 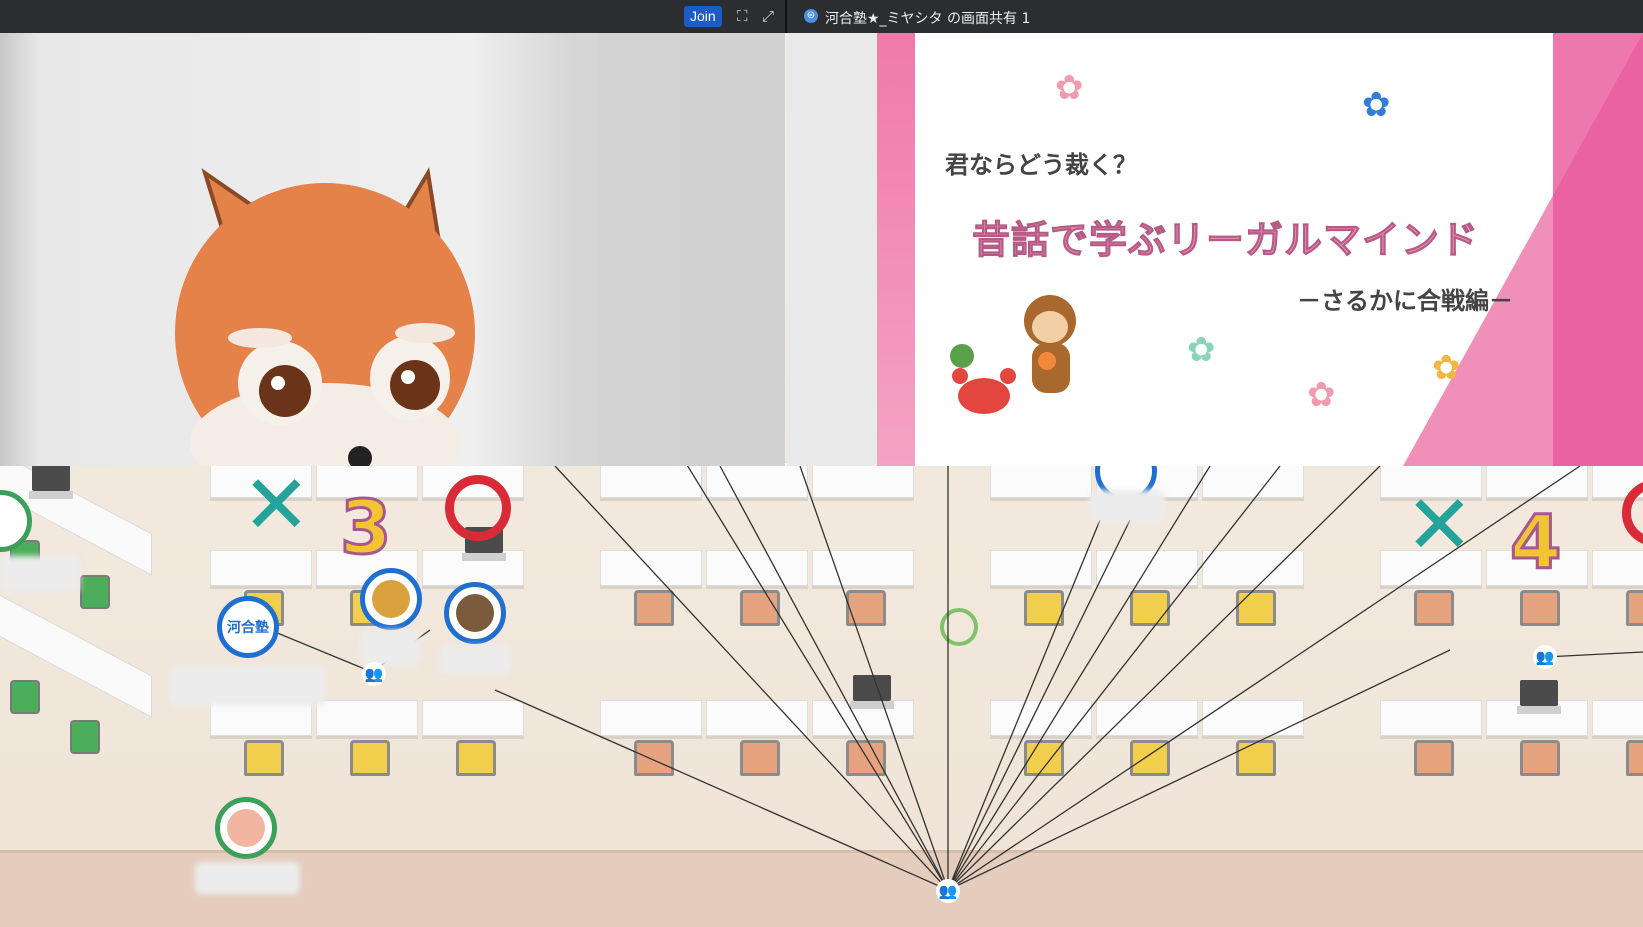 I want to click on fullscreen-icon: ⛶, so click(x=742, y=16).